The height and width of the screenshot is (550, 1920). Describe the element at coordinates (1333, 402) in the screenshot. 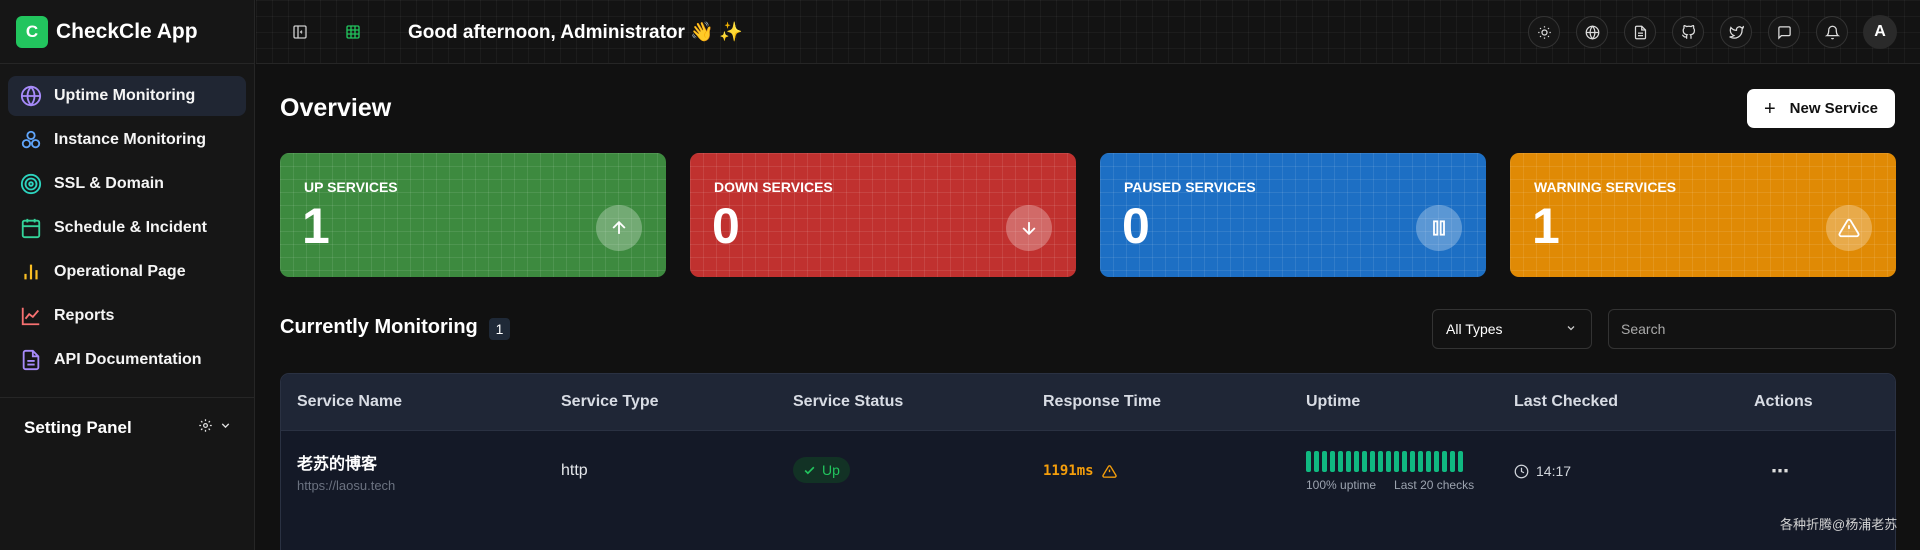

I see `column-header-uptime: Uptime` at that location.